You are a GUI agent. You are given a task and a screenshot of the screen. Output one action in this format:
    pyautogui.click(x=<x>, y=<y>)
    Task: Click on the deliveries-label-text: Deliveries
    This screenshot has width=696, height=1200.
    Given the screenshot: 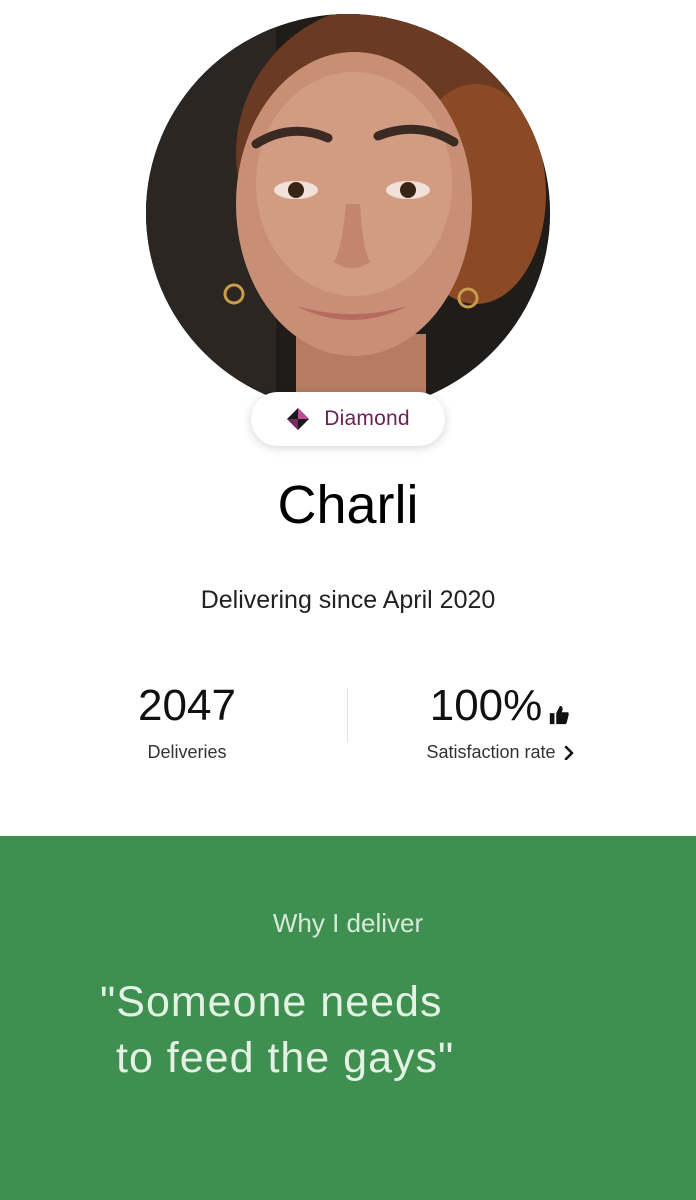 What is the action you would take?
    pyautogui.click(x=187, y=752)
    